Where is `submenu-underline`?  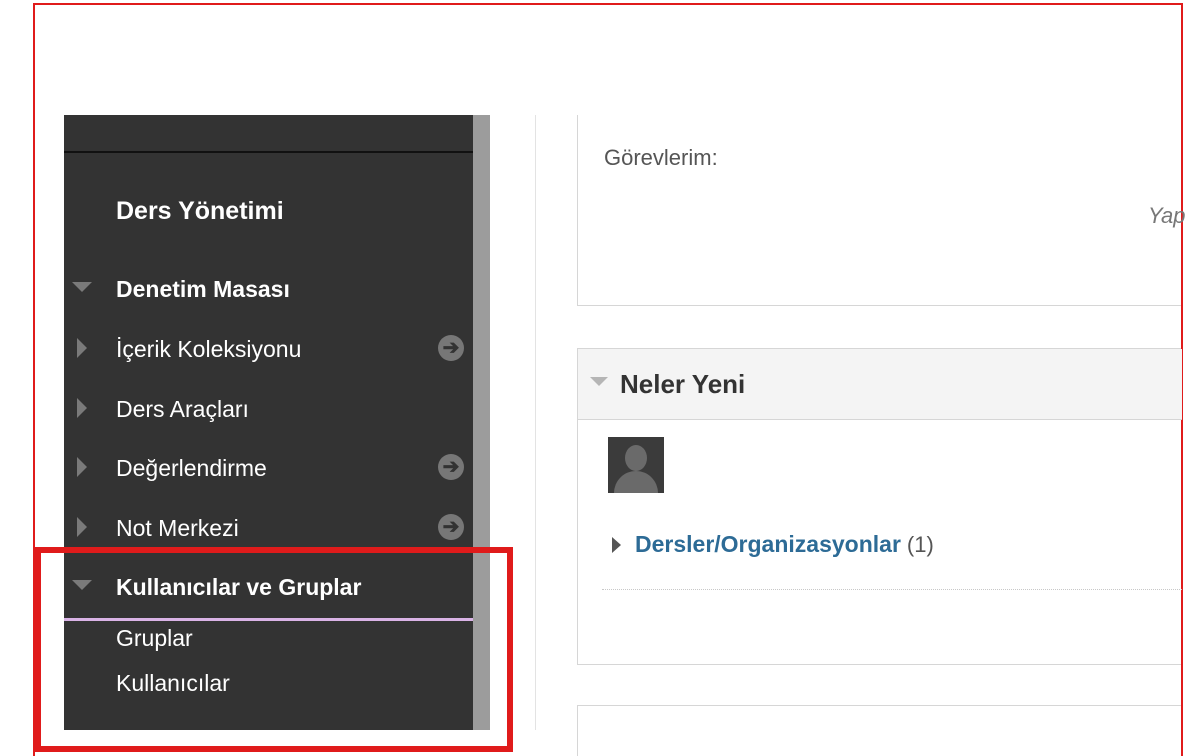 submenu-underline is located at coordinates (268, 619).